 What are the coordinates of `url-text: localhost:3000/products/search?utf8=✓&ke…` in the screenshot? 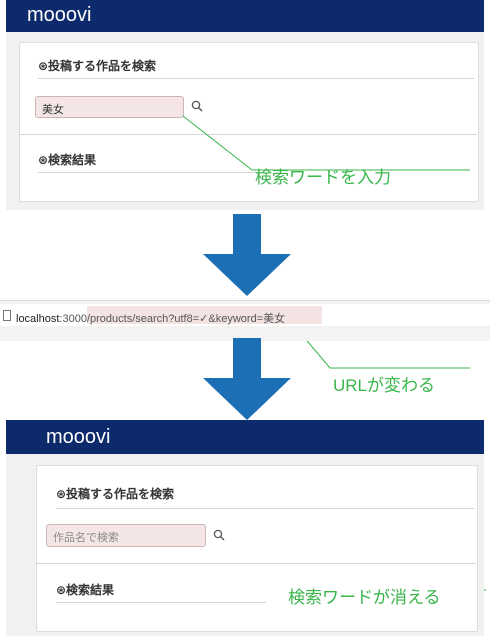 It's located at (150, 318).